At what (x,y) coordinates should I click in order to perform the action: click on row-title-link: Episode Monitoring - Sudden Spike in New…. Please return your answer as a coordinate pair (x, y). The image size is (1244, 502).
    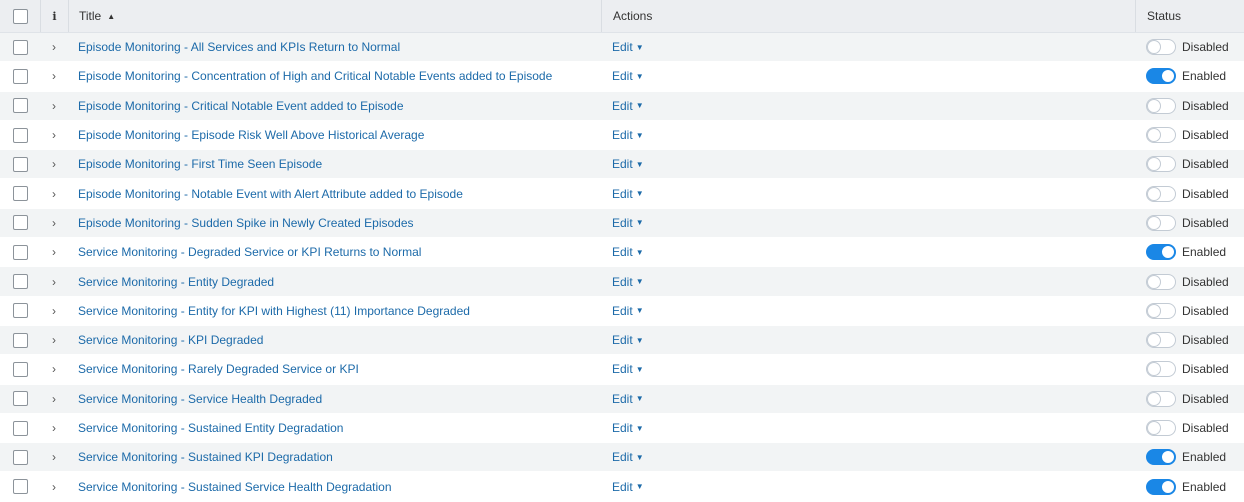
    Looking at the image, I should click on (246, 223).